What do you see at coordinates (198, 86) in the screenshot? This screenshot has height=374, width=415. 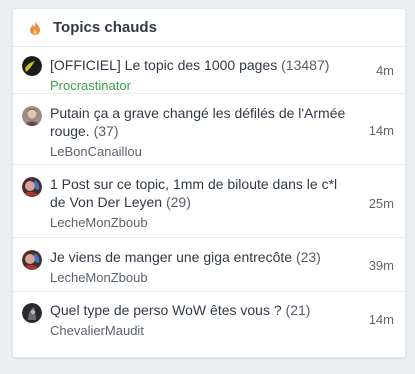 I see `author-link: Procrastinator` at bounding box center [198, 86].